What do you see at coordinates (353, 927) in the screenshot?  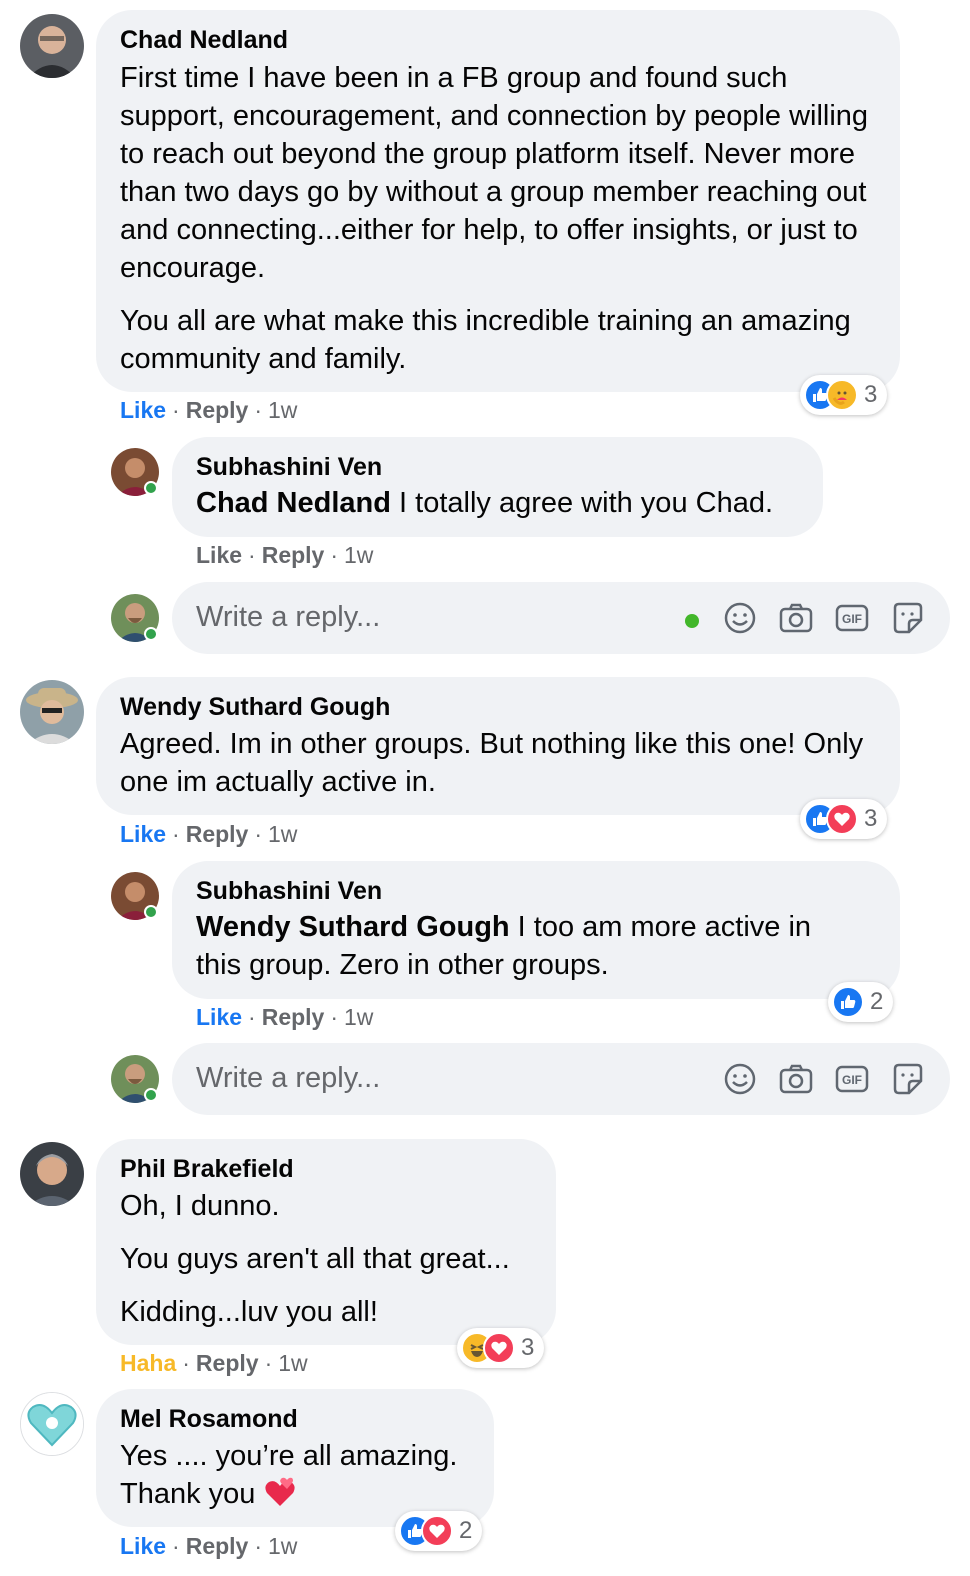 I see `mention-link: Wendy Suthard Gough` at bounding box center [353, 927].